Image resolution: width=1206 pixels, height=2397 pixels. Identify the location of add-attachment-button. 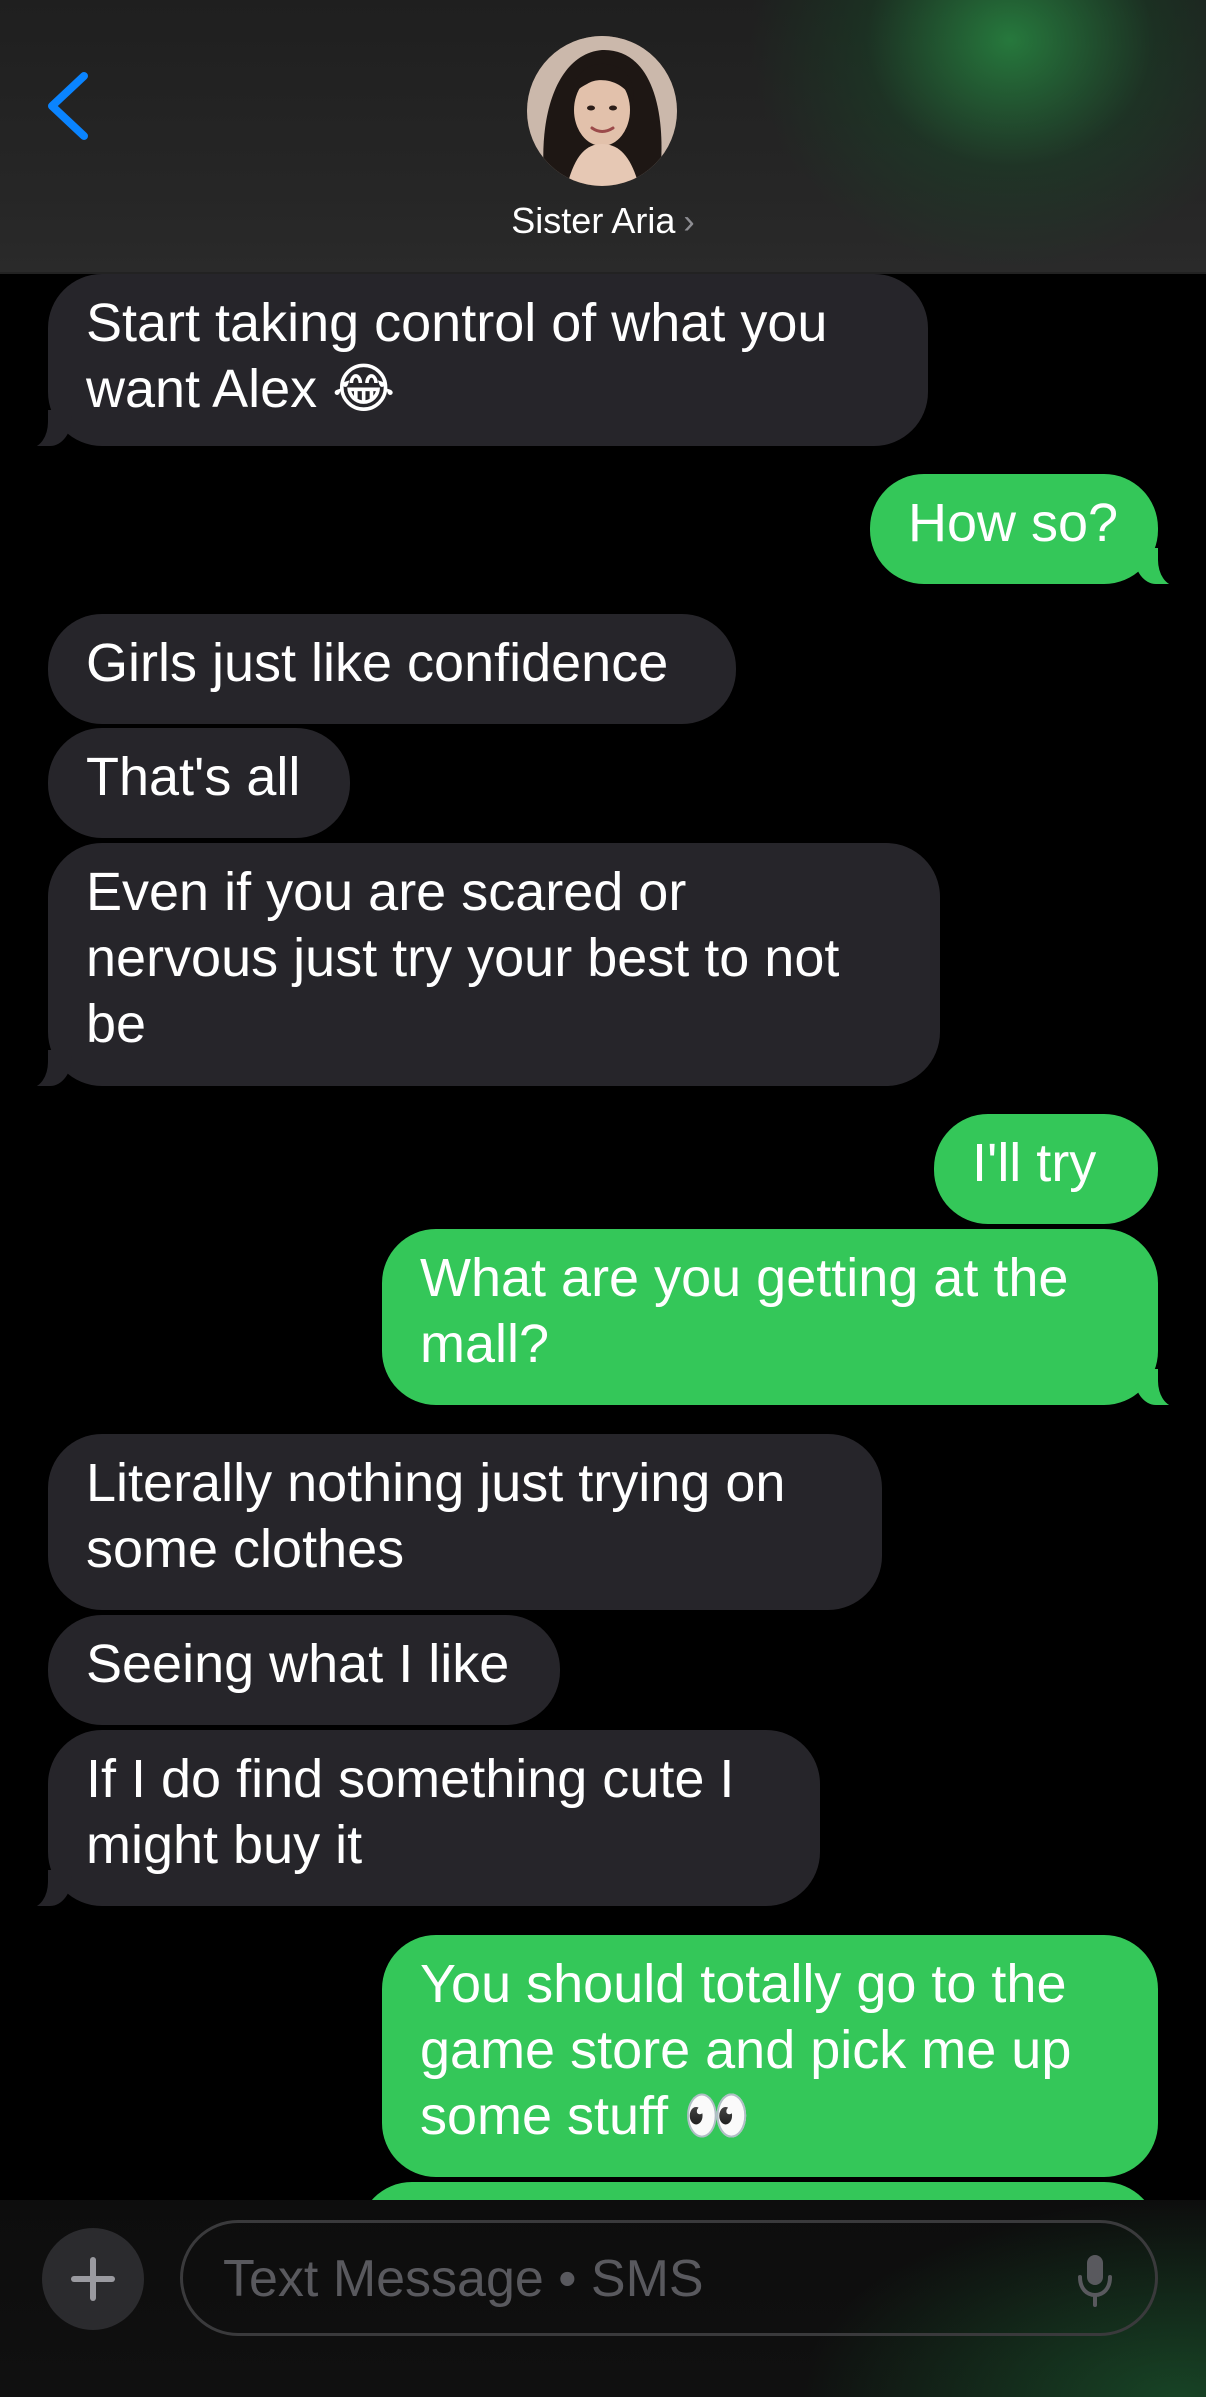
(93, 2279).